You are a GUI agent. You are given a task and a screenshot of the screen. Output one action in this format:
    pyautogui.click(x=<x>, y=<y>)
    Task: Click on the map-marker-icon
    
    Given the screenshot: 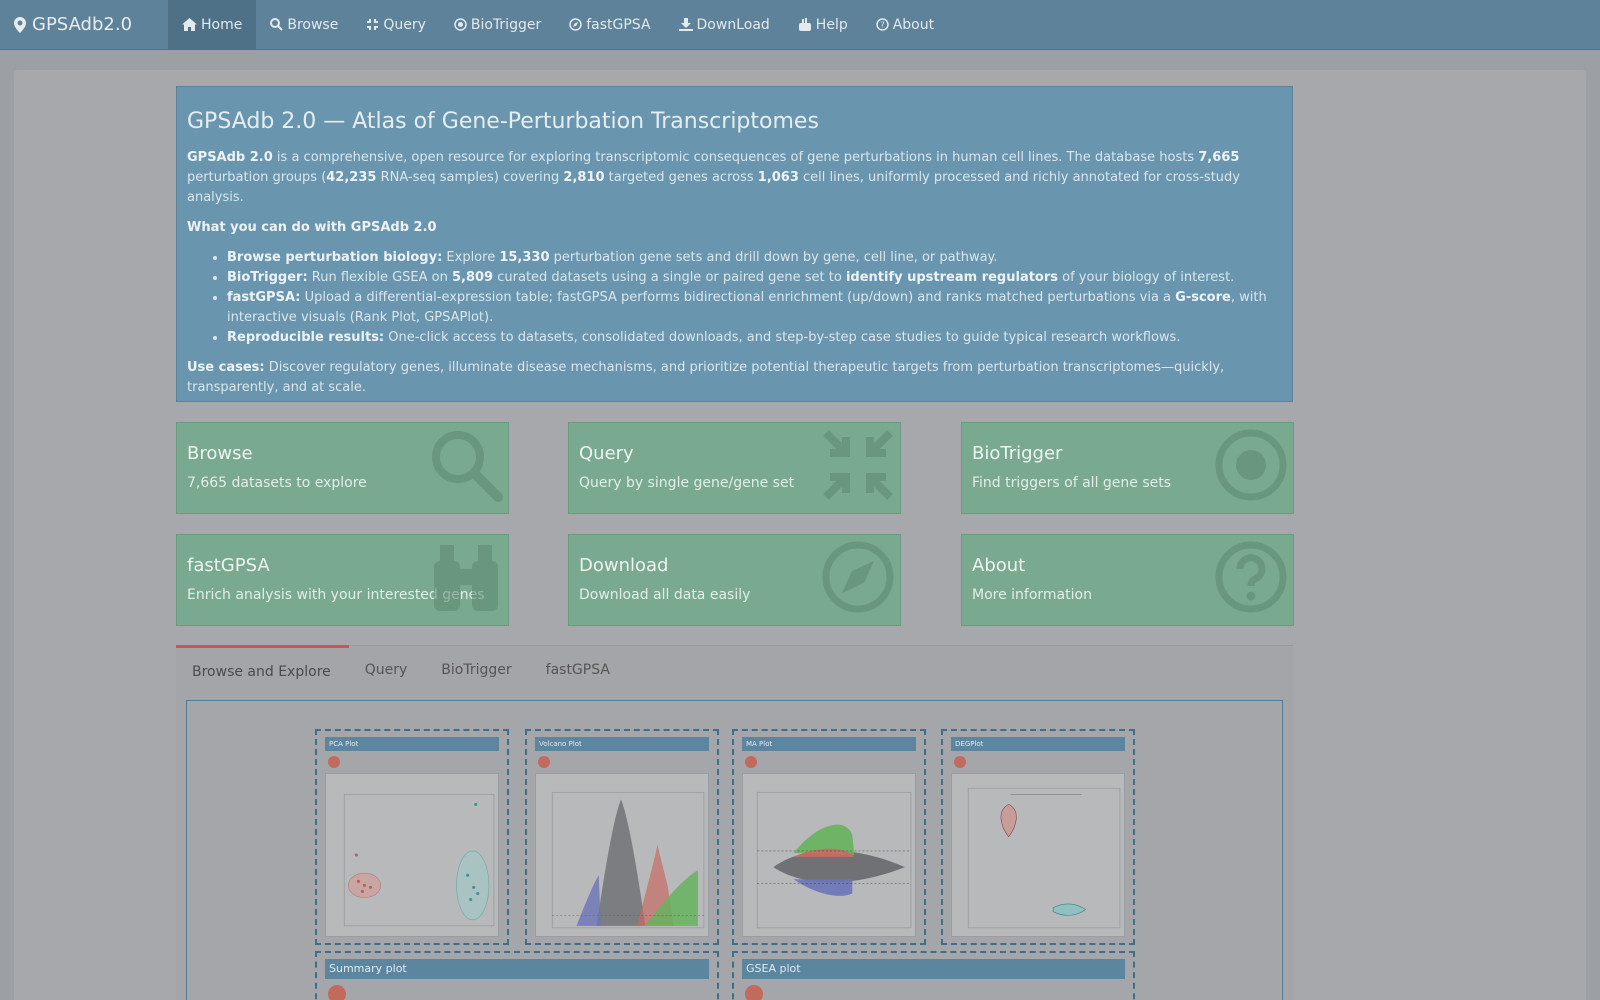 What is the action you would take?
    pyautogui.click(x=20, y=24)
    